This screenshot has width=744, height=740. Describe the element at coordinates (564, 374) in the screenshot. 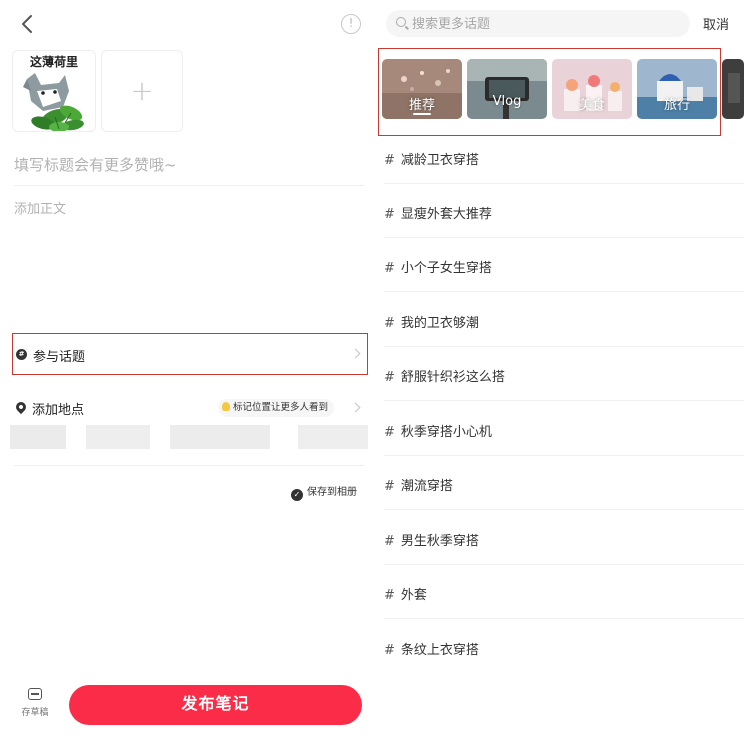

I see `topic-list-item: # 舒服针织衫这么搭` at that location.